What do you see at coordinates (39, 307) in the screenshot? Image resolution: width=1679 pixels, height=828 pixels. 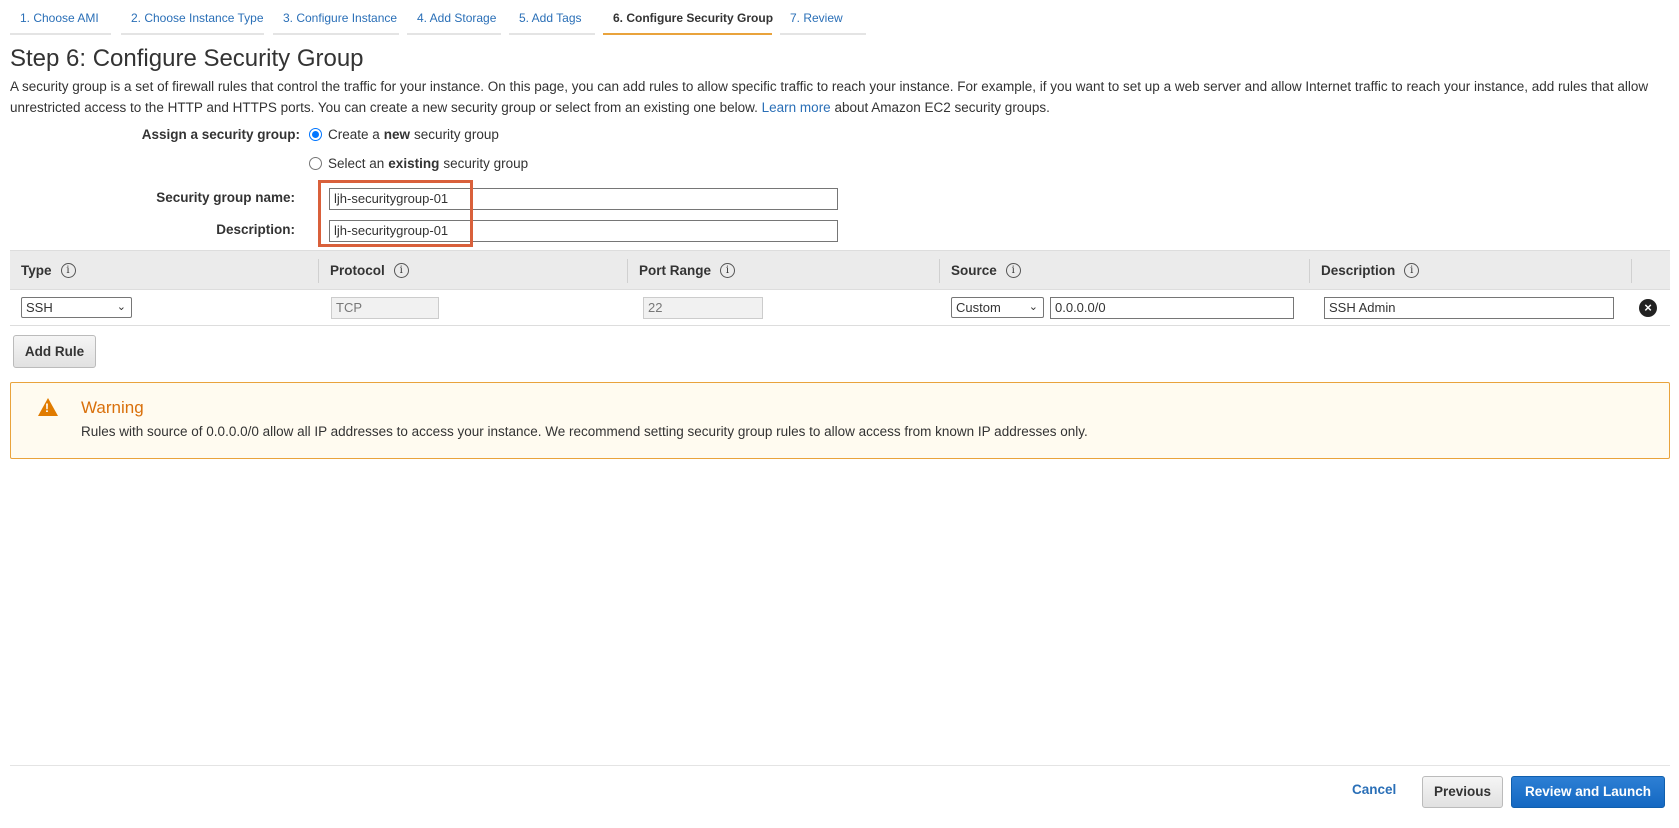 I see `rule-type-value: SSH` at bounding box center [39, 307].